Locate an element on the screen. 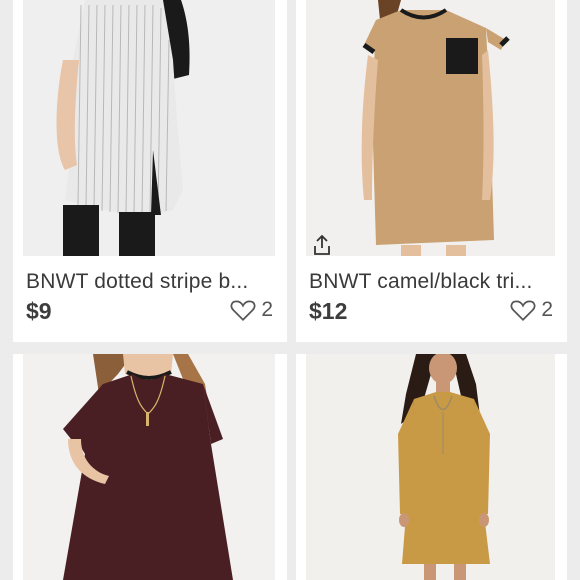  share-icon is located at coordinates (322, 245).